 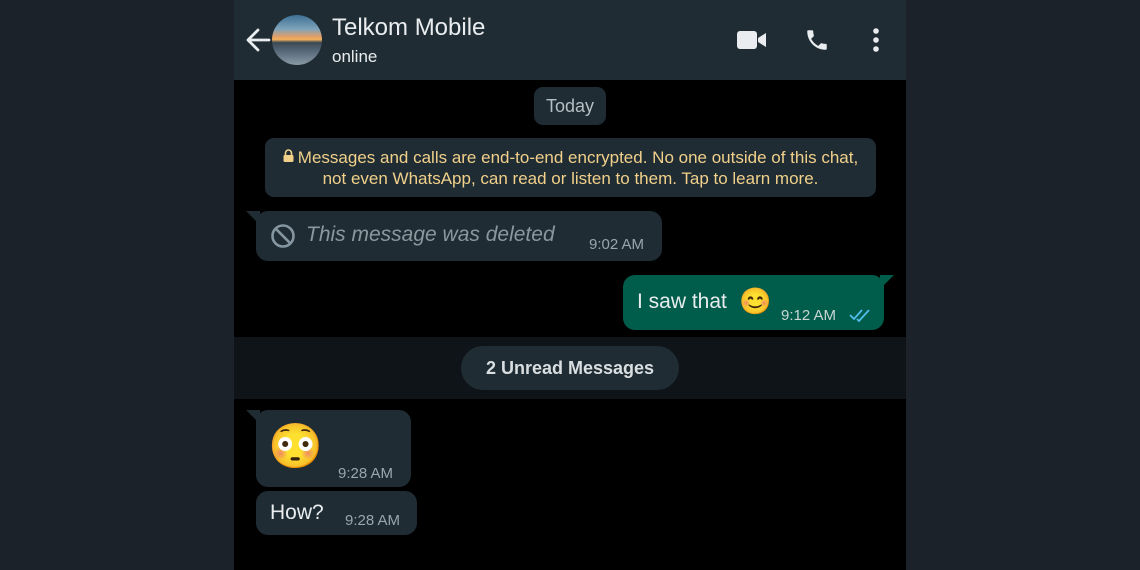 I want to click on message-deleted: This message was deleted 9:02 AM, so click(x=454, y=236).